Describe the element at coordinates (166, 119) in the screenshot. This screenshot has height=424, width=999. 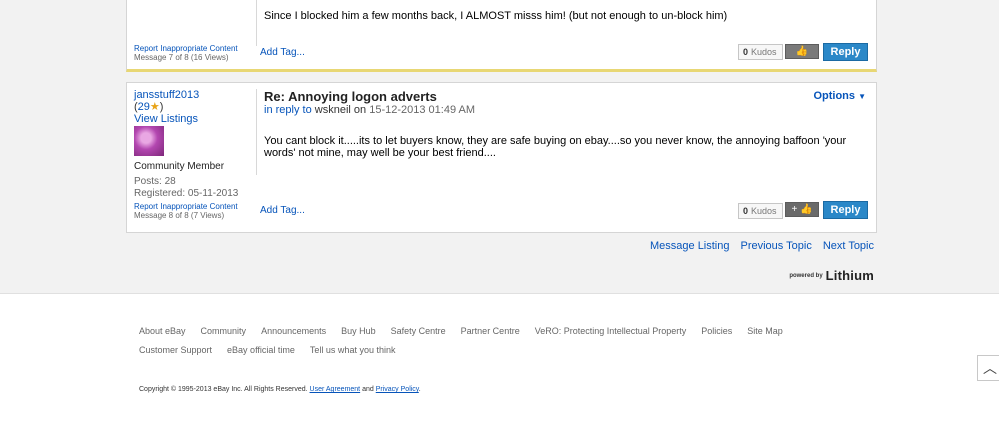
I see `view-listings-link: View Listings` at that location.